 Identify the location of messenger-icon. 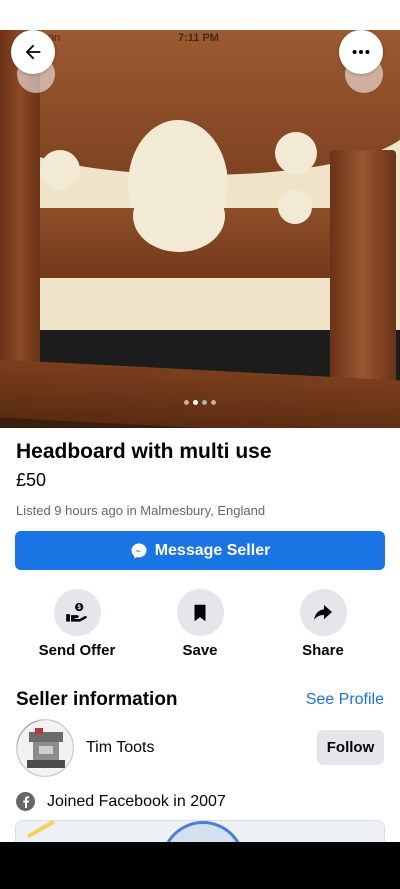
(139, 550).